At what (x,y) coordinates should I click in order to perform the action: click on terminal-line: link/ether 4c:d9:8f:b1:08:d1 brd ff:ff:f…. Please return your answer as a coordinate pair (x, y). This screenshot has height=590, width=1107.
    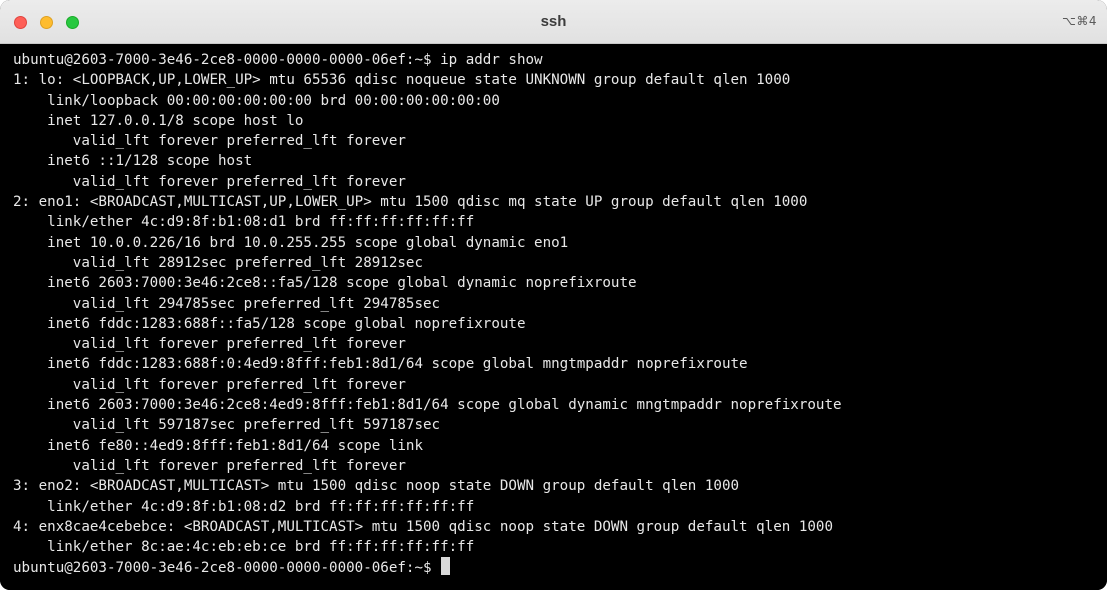
    Looking at the image, I should click on (244, 222).